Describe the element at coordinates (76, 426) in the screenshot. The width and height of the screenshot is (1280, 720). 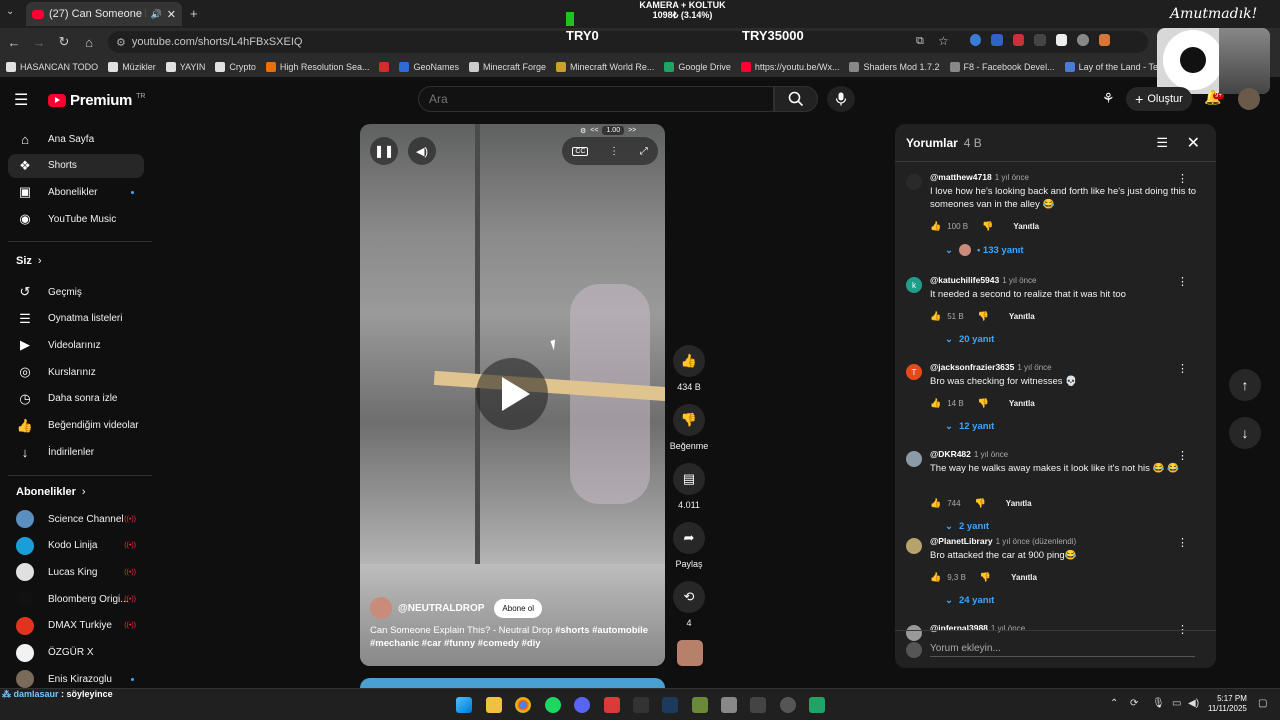
I see `sidebar-item-liked-videos: 👍 Beğendiğim videolar` at that location.